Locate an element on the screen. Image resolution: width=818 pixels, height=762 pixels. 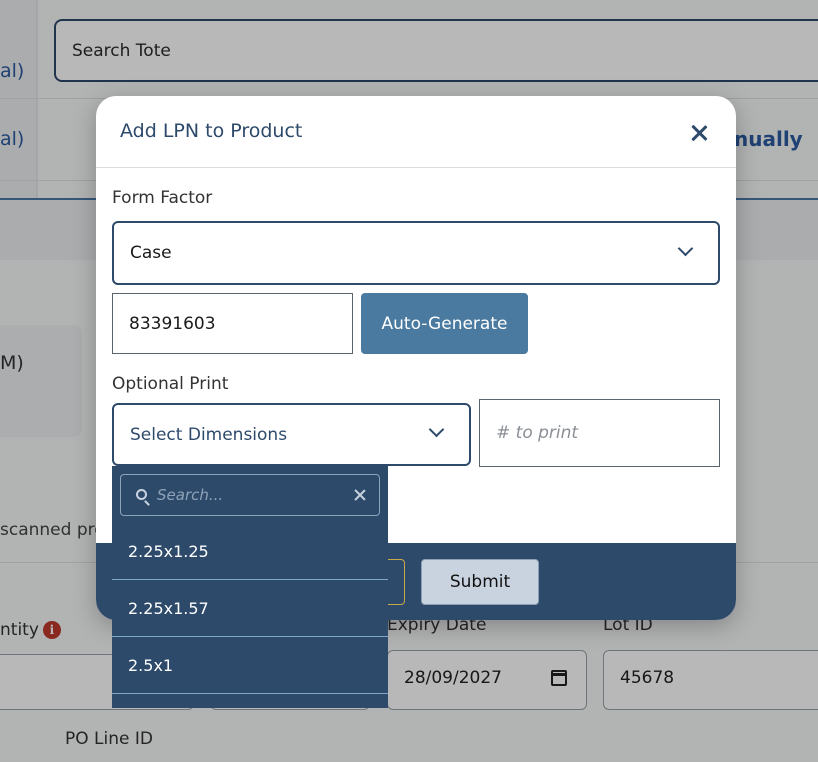
close-icon is located at coordinates (699, 133).